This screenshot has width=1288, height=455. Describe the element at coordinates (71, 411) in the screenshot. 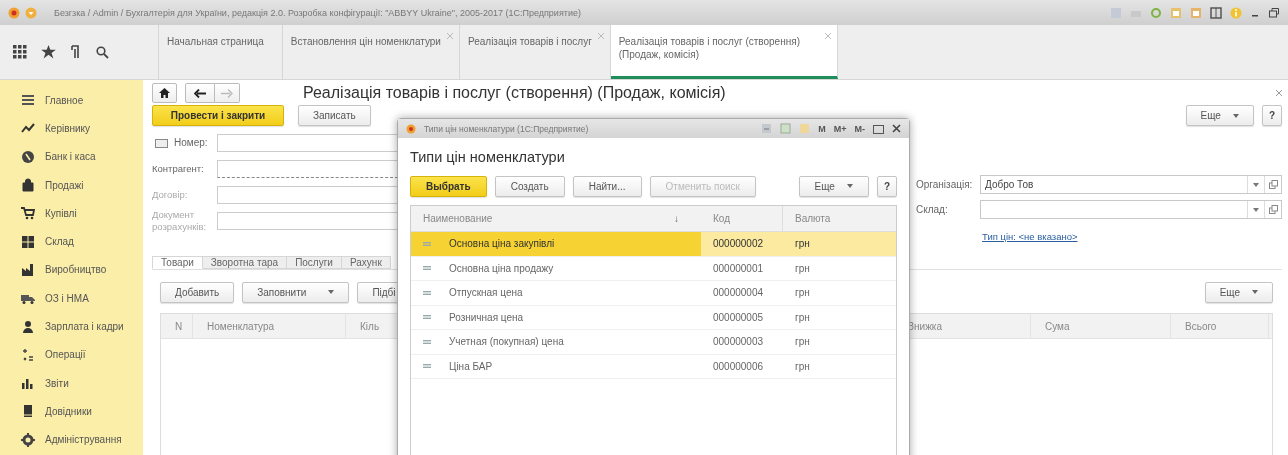

I see `sidebar-item: Довідники` at that location.